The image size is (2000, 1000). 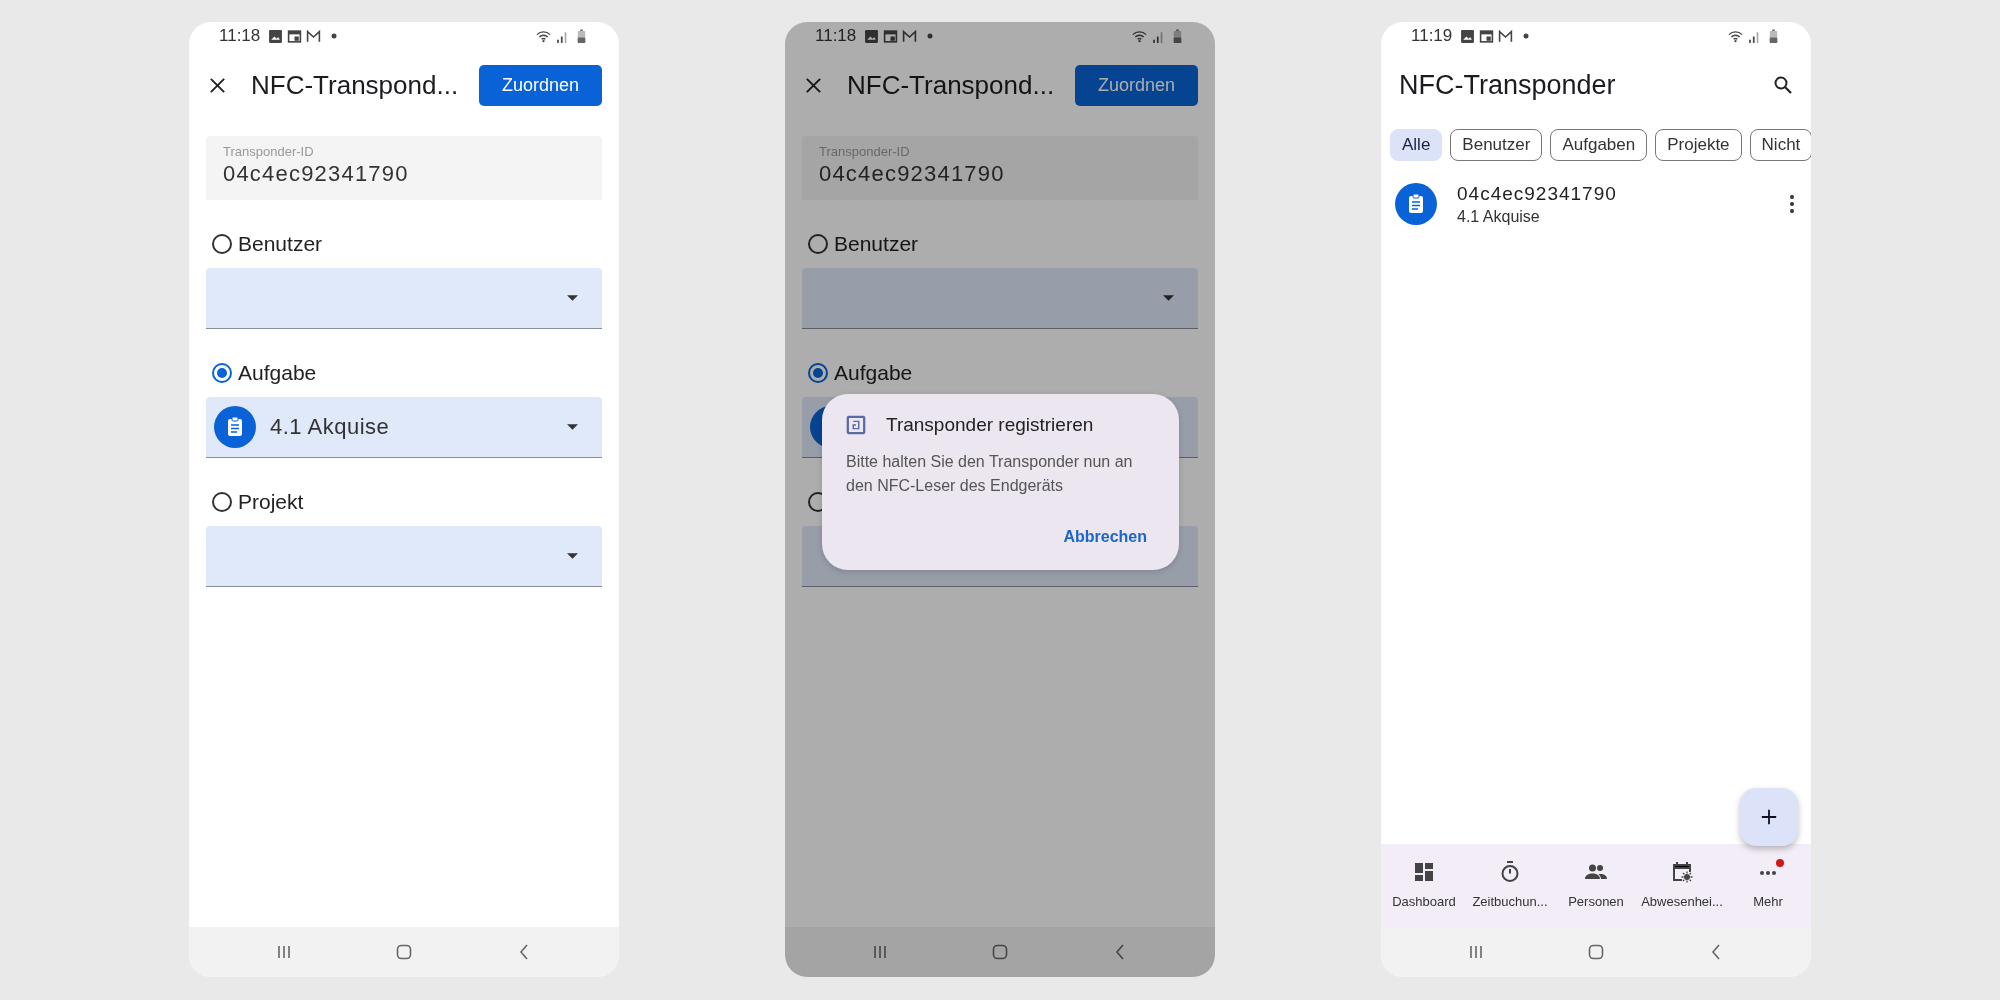 What do you see at coordinates (1768, 873) in the screenshot?
I see `more-icon` at bounding box center [1768, 873].